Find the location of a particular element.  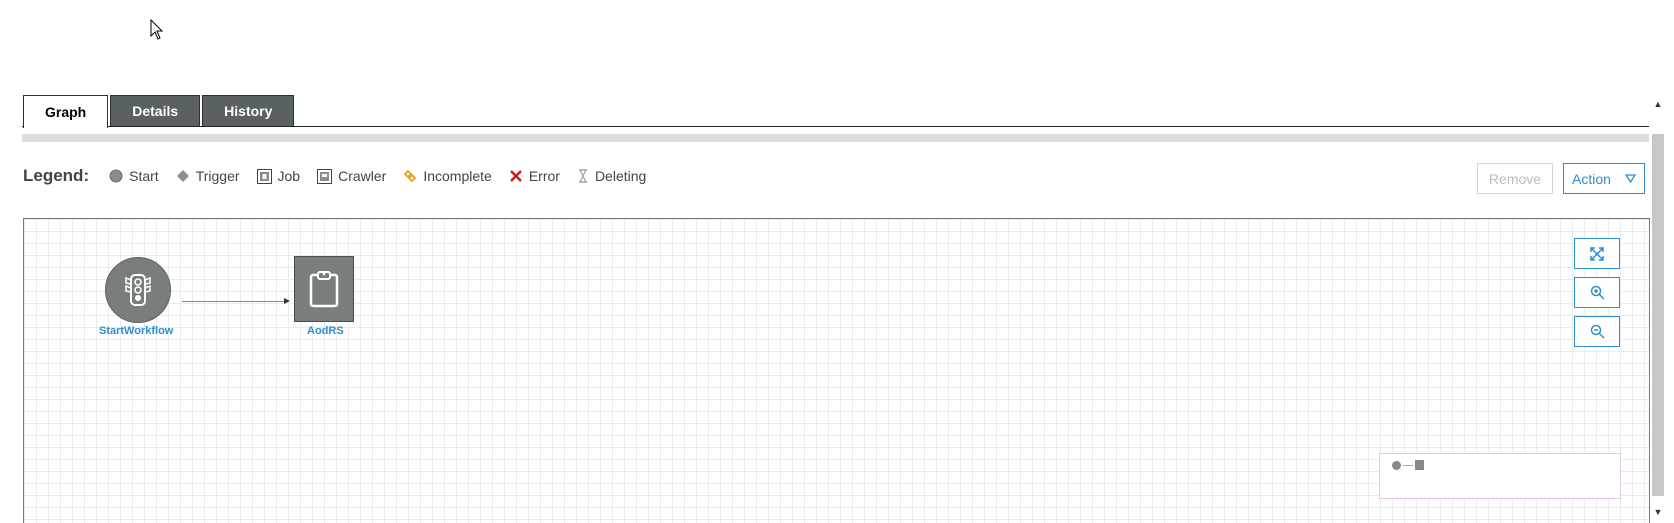

graph-minimap is located at coordinates (1500, 476).